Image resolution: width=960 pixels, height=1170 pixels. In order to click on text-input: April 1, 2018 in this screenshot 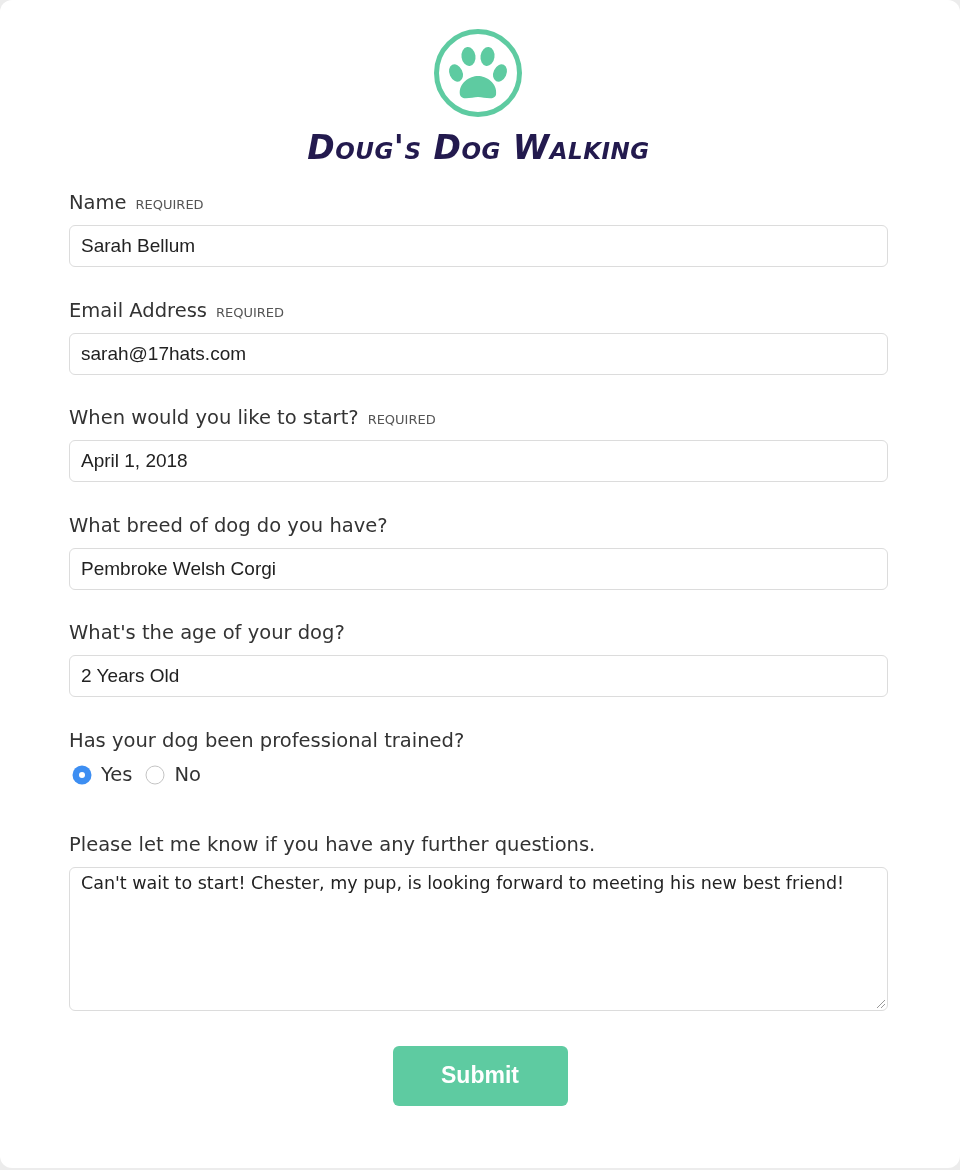, I will do `click(478, 461)`.